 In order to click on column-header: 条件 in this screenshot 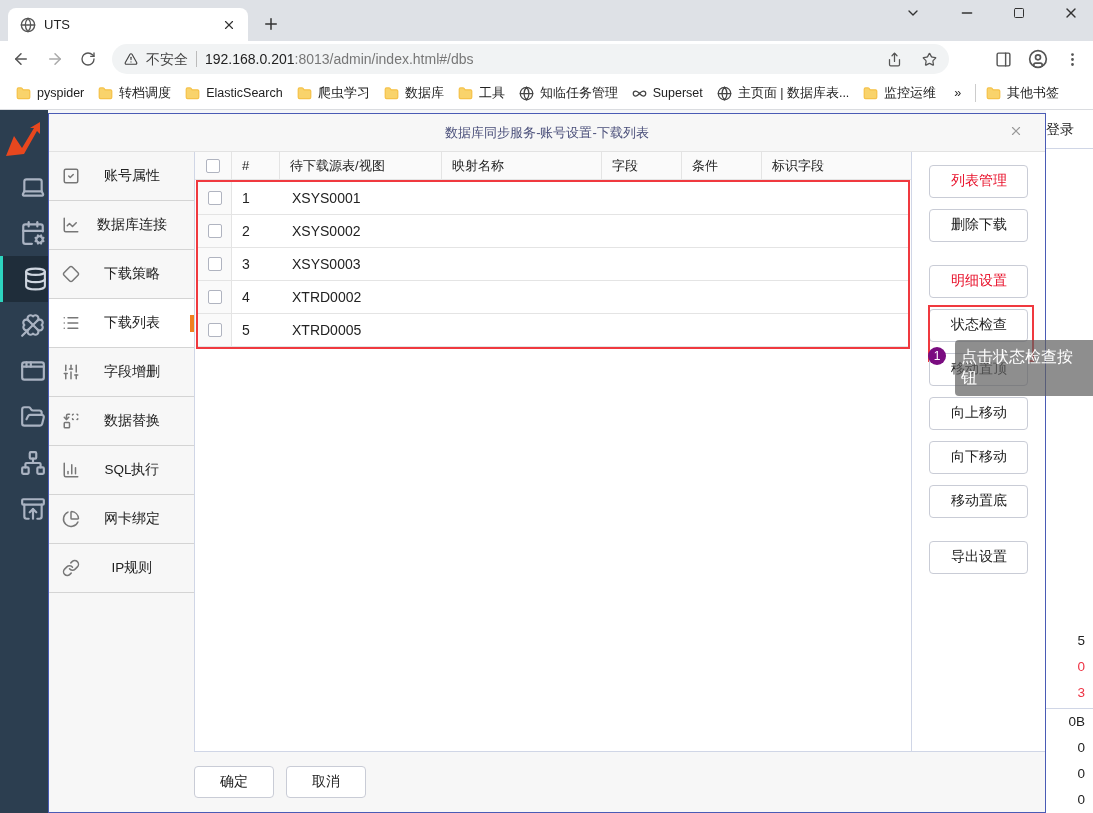, I will do `click(705, 165)`.